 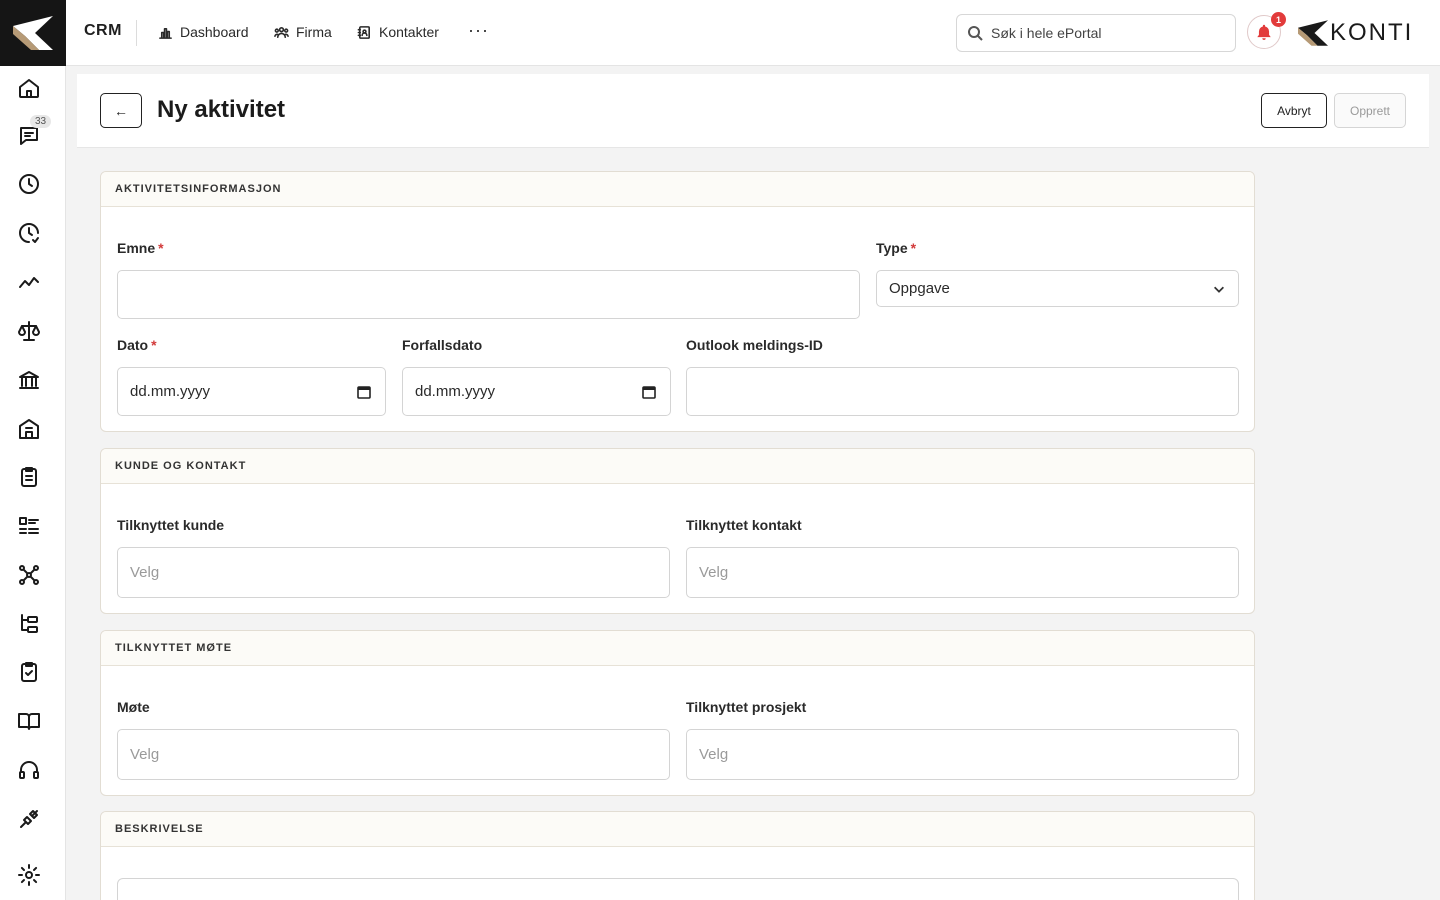 I want to click on section-title: AKTIVITETSINFORMASJON, so click(x=677, y=189).